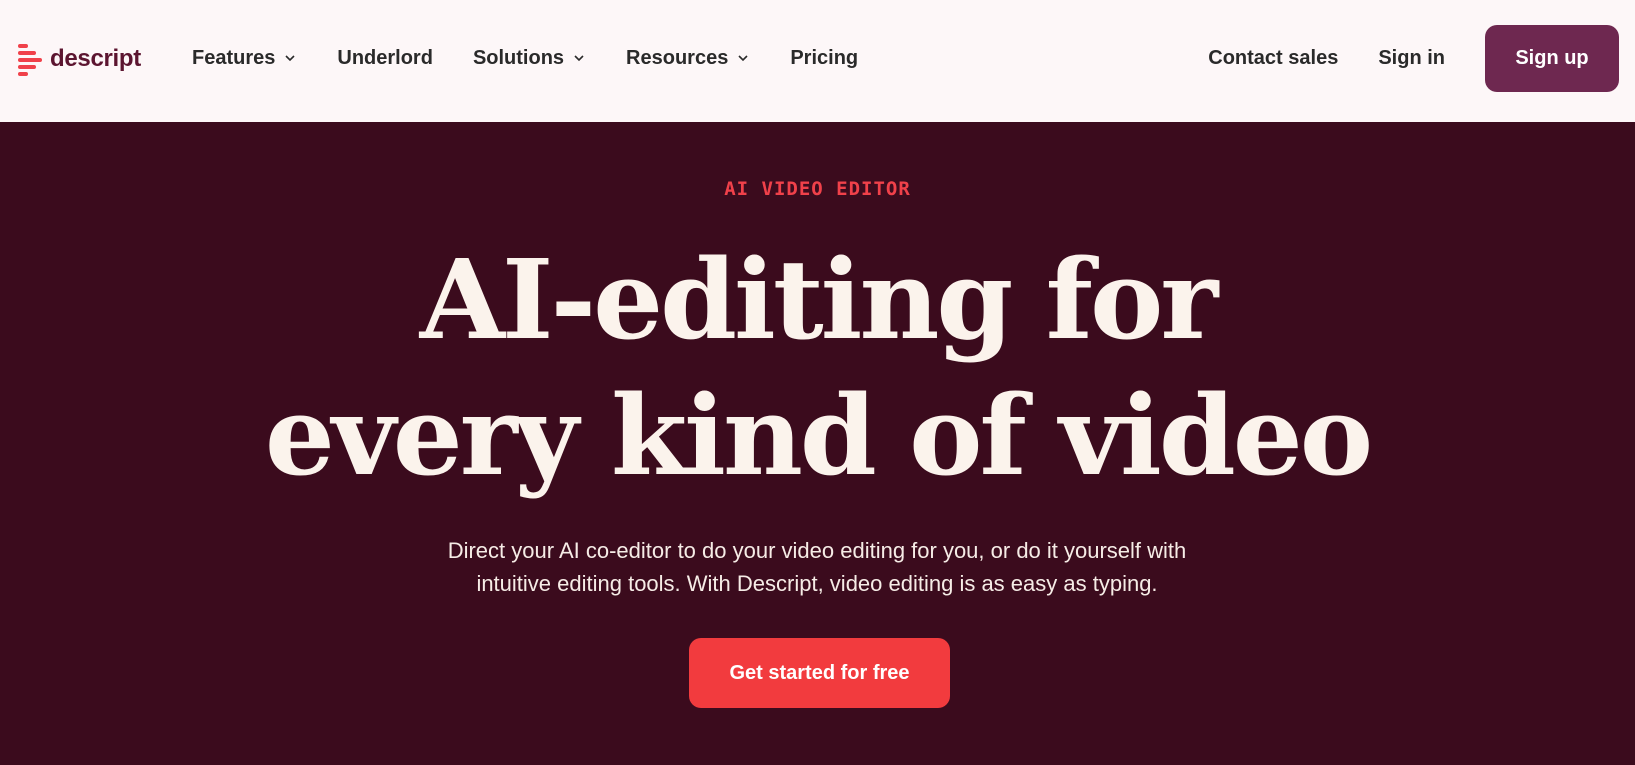 The image size is (1635, 765). What do you see at coordinates (819, 299) in the screenshot?
I see `headline-line-1: AI-editing for` at bounding box center [819, 299].